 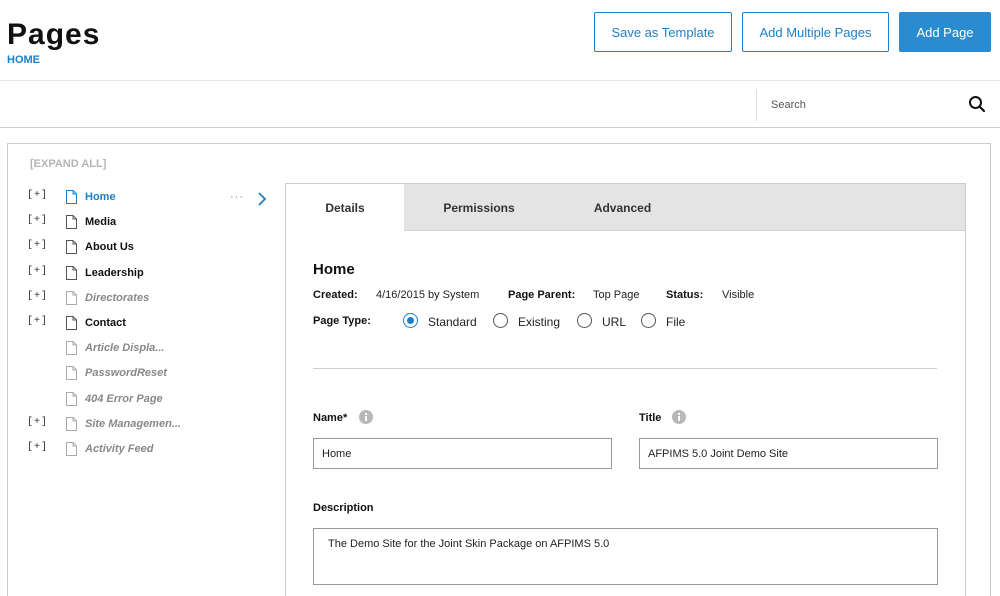 I want to click on add-page-button: Add Page, so click(x=945, y=32).